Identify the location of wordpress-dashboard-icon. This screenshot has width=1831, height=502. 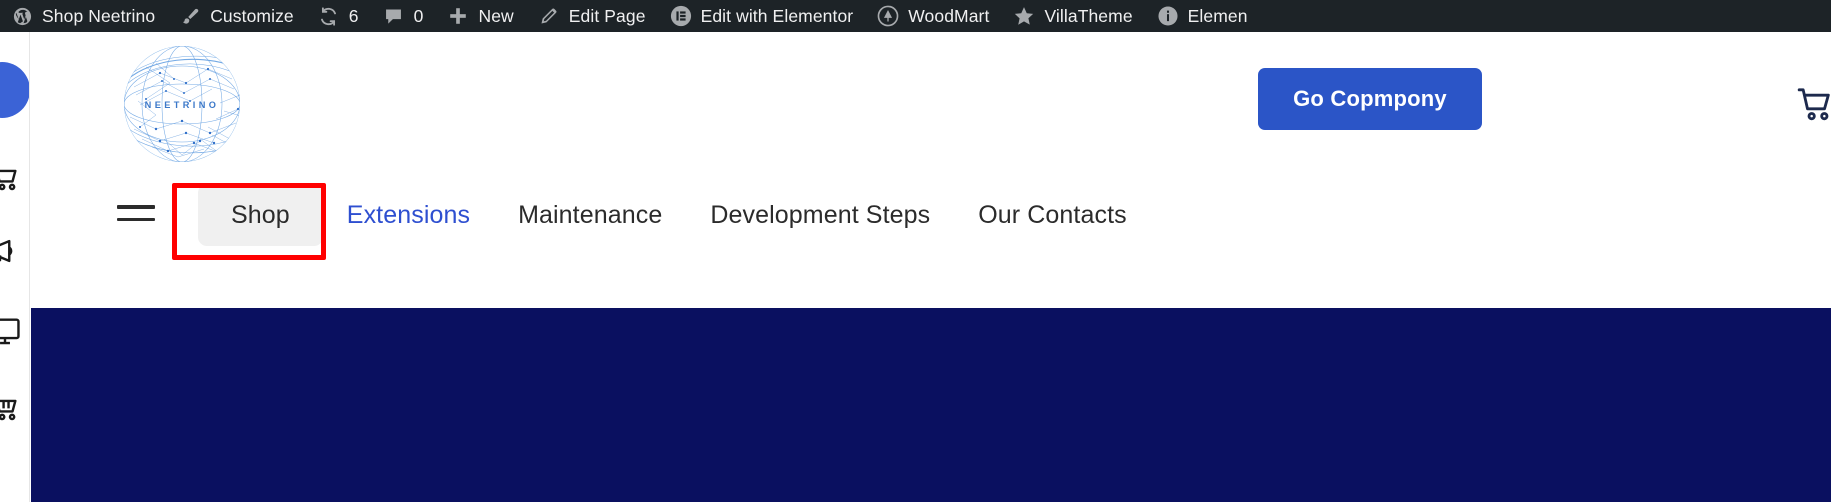
(22, 16).